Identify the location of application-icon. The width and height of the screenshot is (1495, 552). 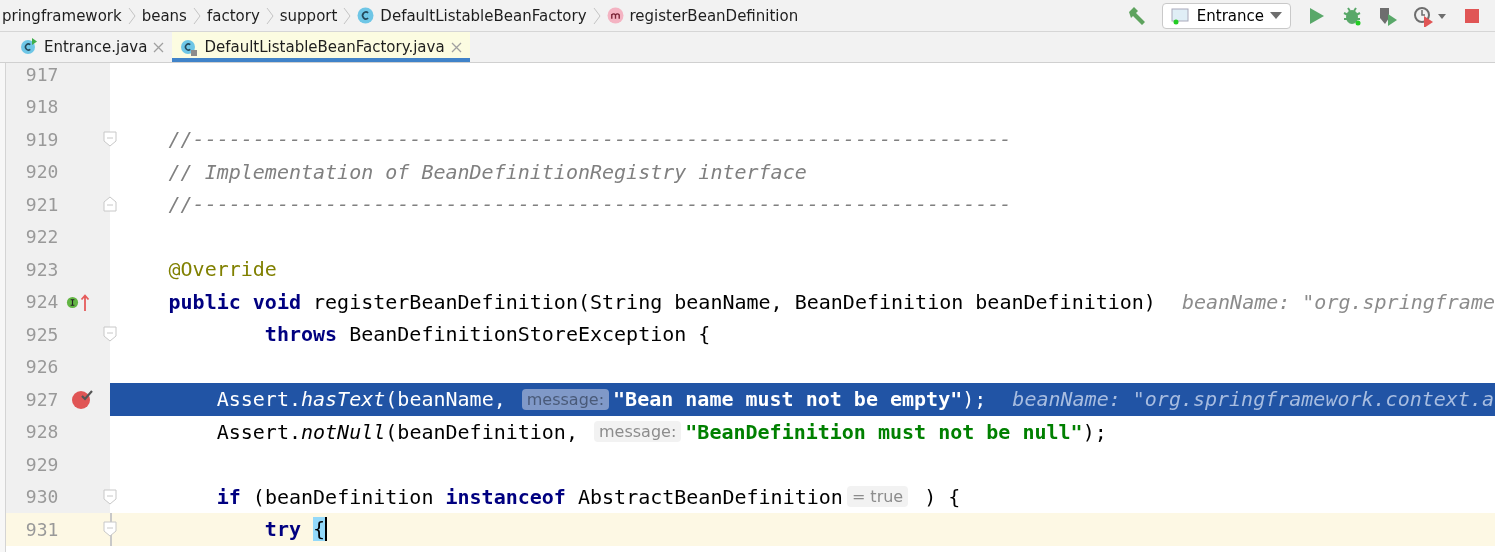
(1180, 15).